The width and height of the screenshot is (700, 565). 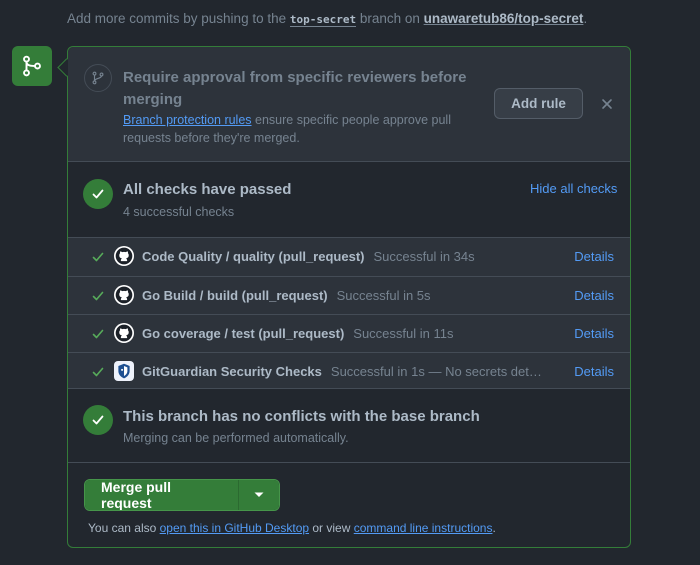 What do you see at coordinates (234, 528) in the screenshot?
I see `open-github-desktop-link: open this in GitHub Desktop` at bounding box center [234, 528].